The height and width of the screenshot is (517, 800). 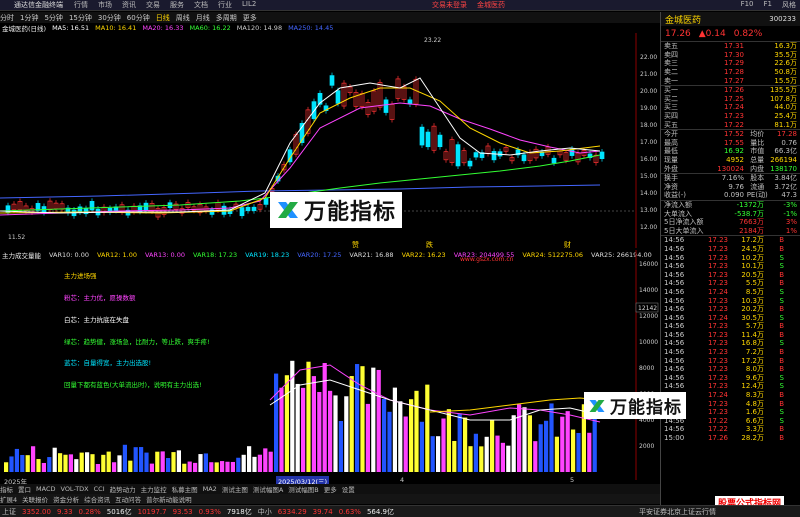 What do you see at coordinates (158, 5) in the screenshot?
I see `menu-item-trade: 交易` at bounding box center [158, 5].